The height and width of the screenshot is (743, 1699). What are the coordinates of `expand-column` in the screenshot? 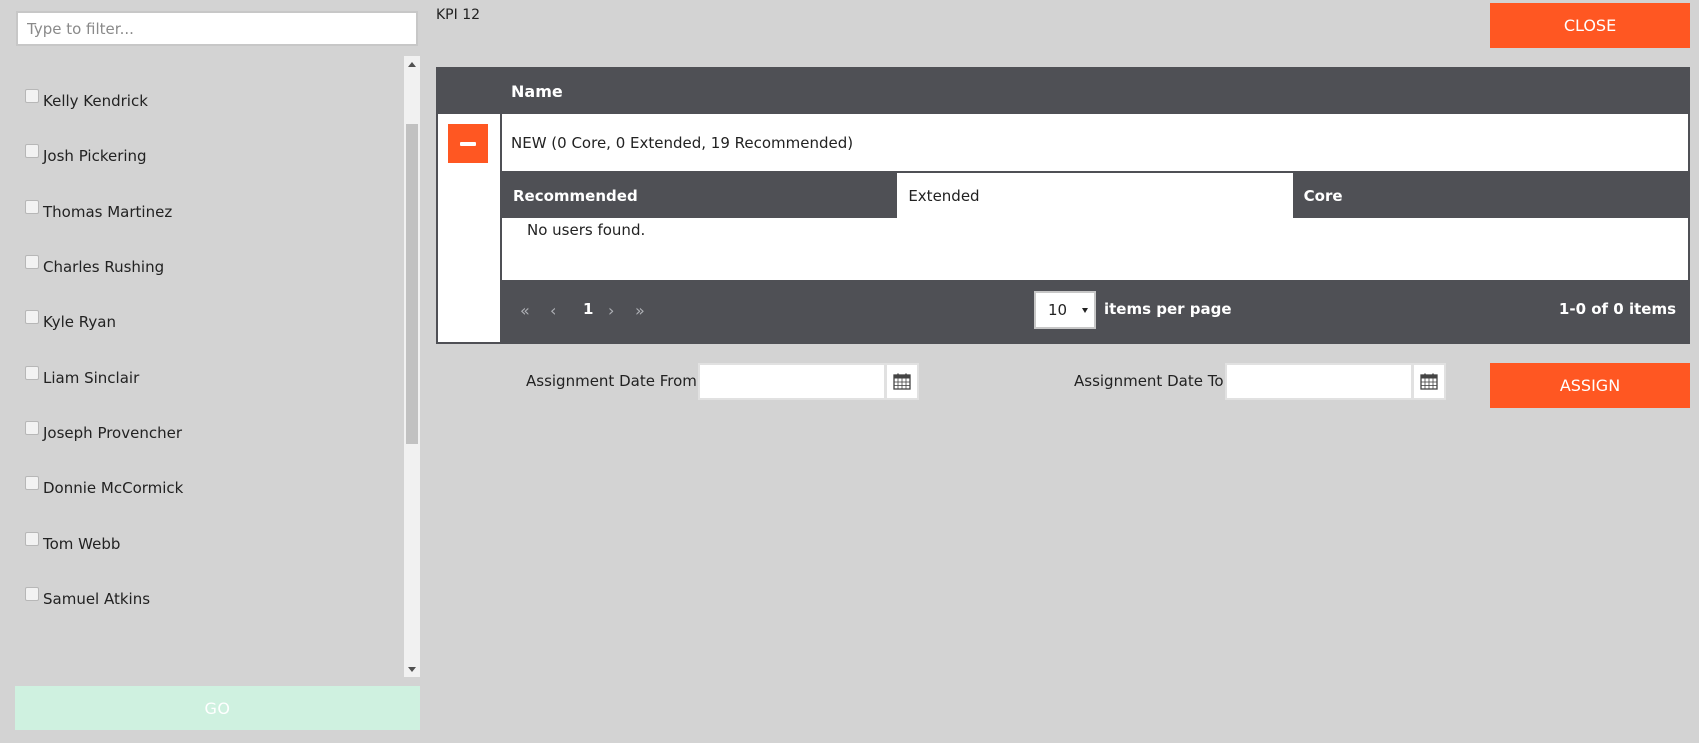 It's located at (470, 228).